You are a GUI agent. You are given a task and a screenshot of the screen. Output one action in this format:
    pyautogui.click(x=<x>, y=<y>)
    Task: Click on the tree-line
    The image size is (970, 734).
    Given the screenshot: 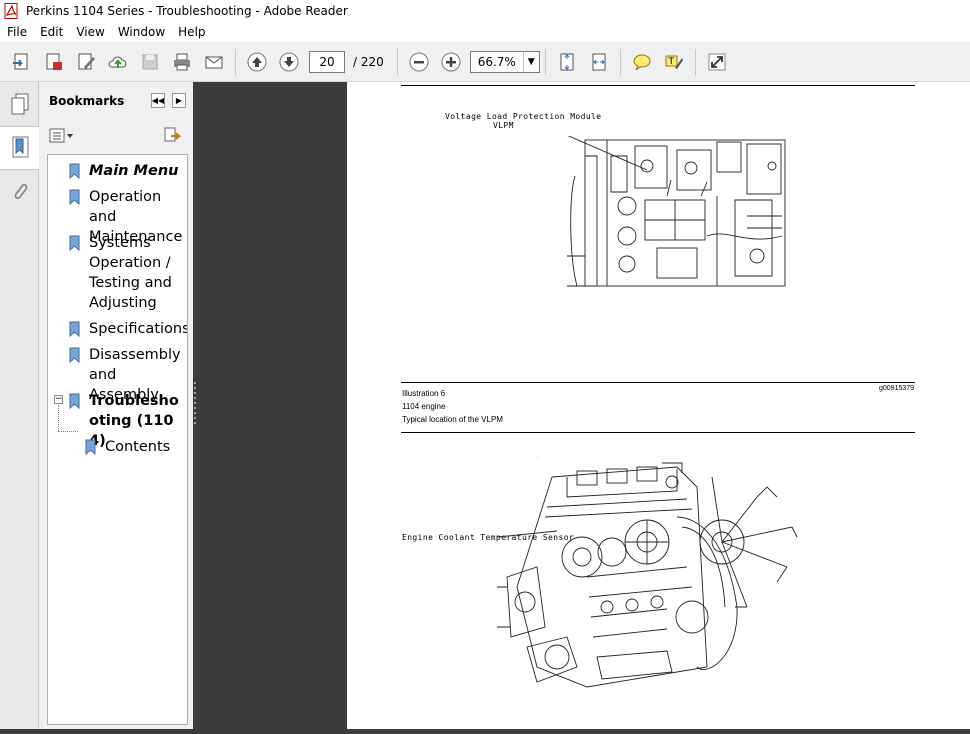 What is the action you would take?
    pyautogui.click(x=58, y=418)
    